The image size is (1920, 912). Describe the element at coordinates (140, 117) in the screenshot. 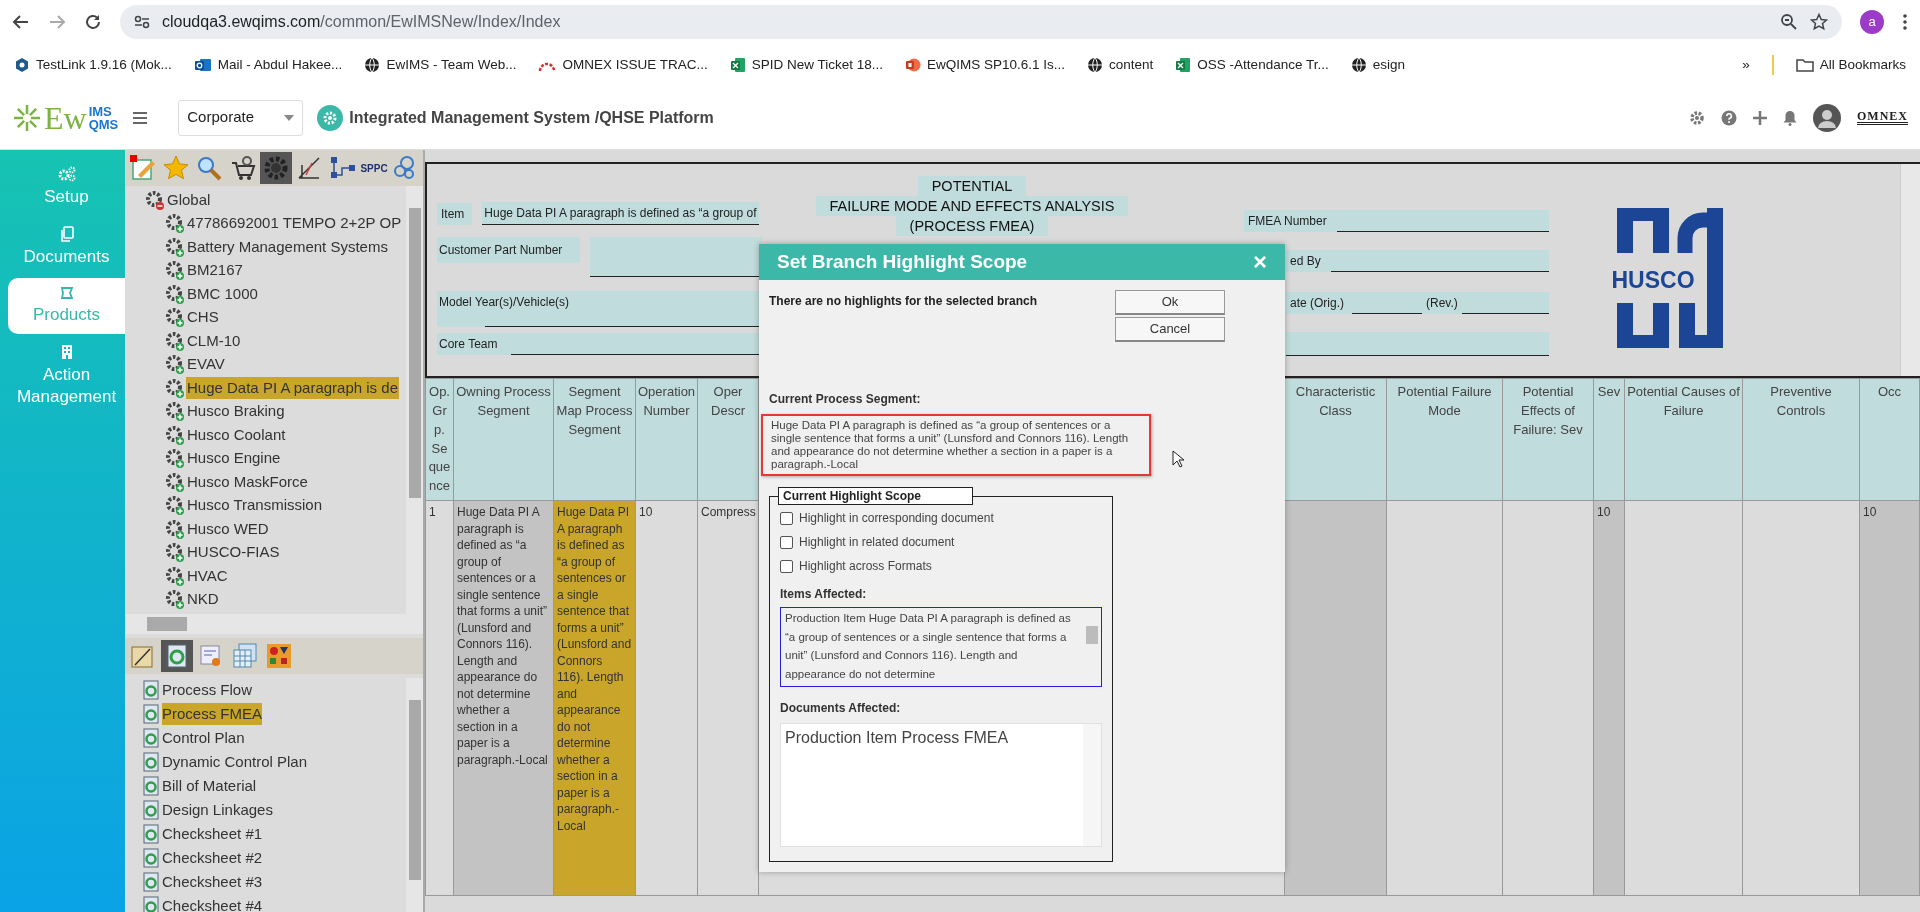

I see `menu-icon` at that location.